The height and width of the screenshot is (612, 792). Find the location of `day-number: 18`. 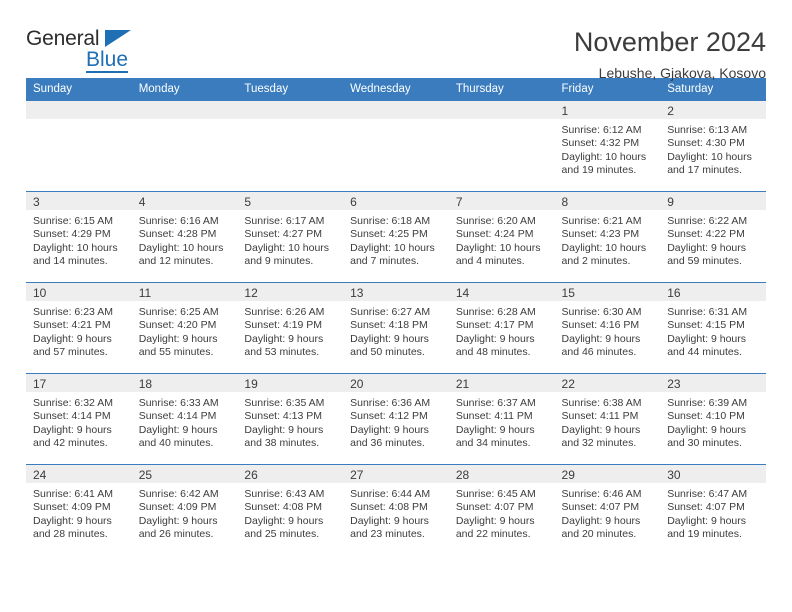

day-number: 18 is located at coordinates (184, 383).